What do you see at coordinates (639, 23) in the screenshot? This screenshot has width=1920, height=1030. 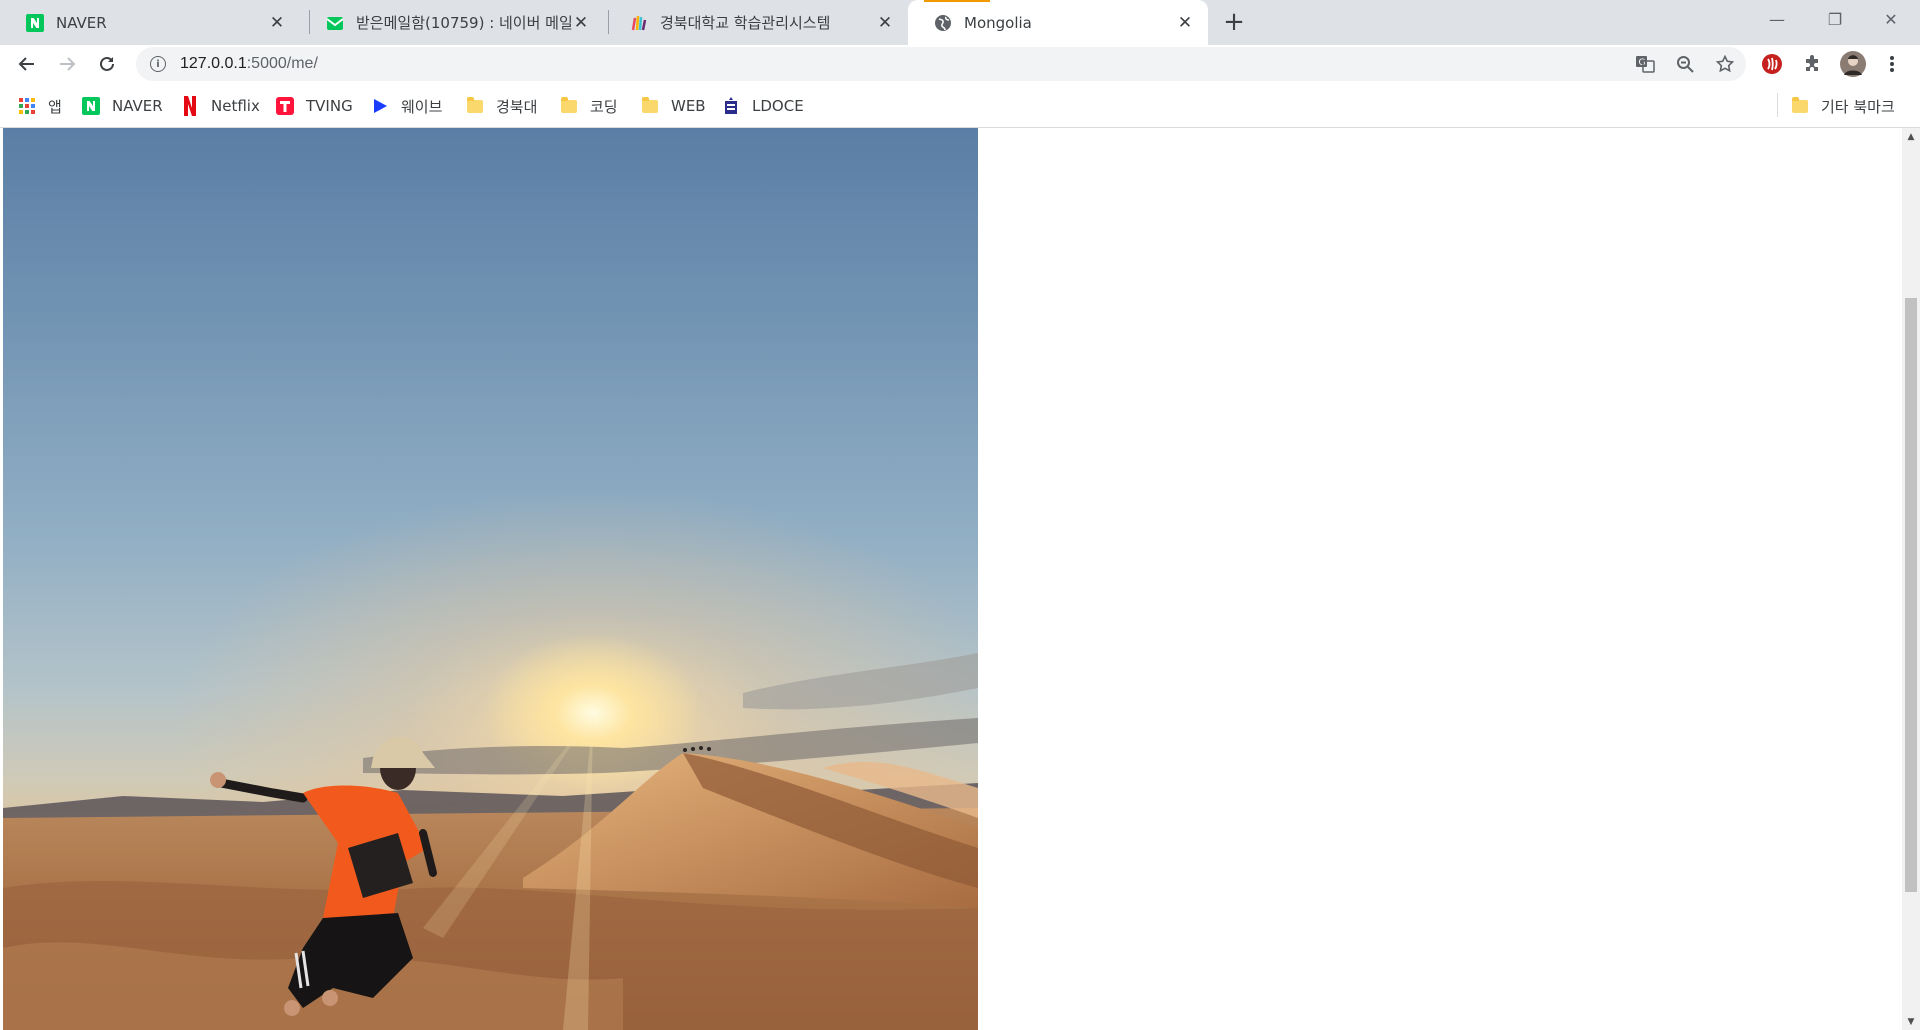 I see `lms-icon` at bounding box center [639, 23].